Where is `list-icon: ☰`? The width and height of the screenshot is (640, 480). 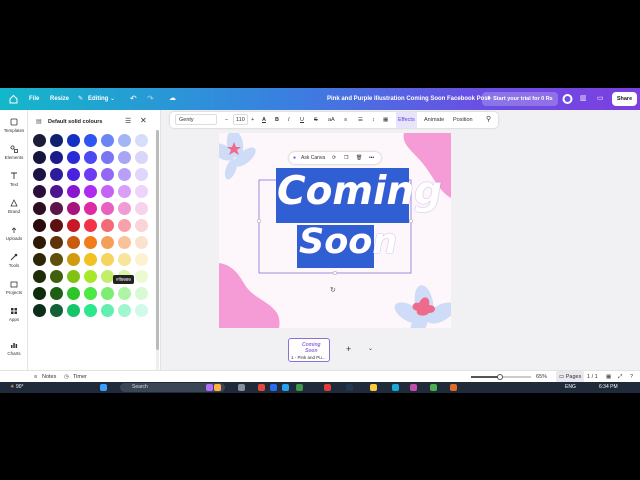
list-icon: ☰ is located at coordinates (360, 120).